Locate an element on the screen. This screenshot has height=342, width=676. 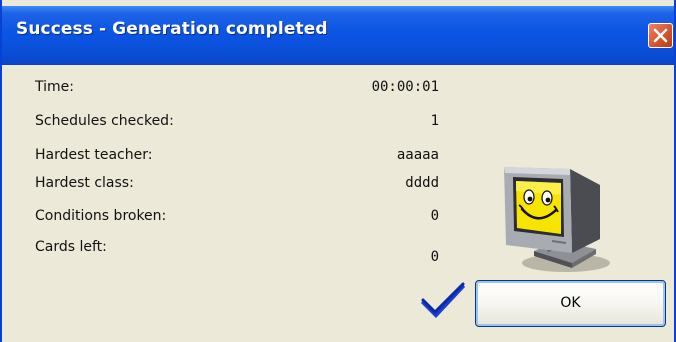
stat-value: 1 is located at coordinates (434, 121).